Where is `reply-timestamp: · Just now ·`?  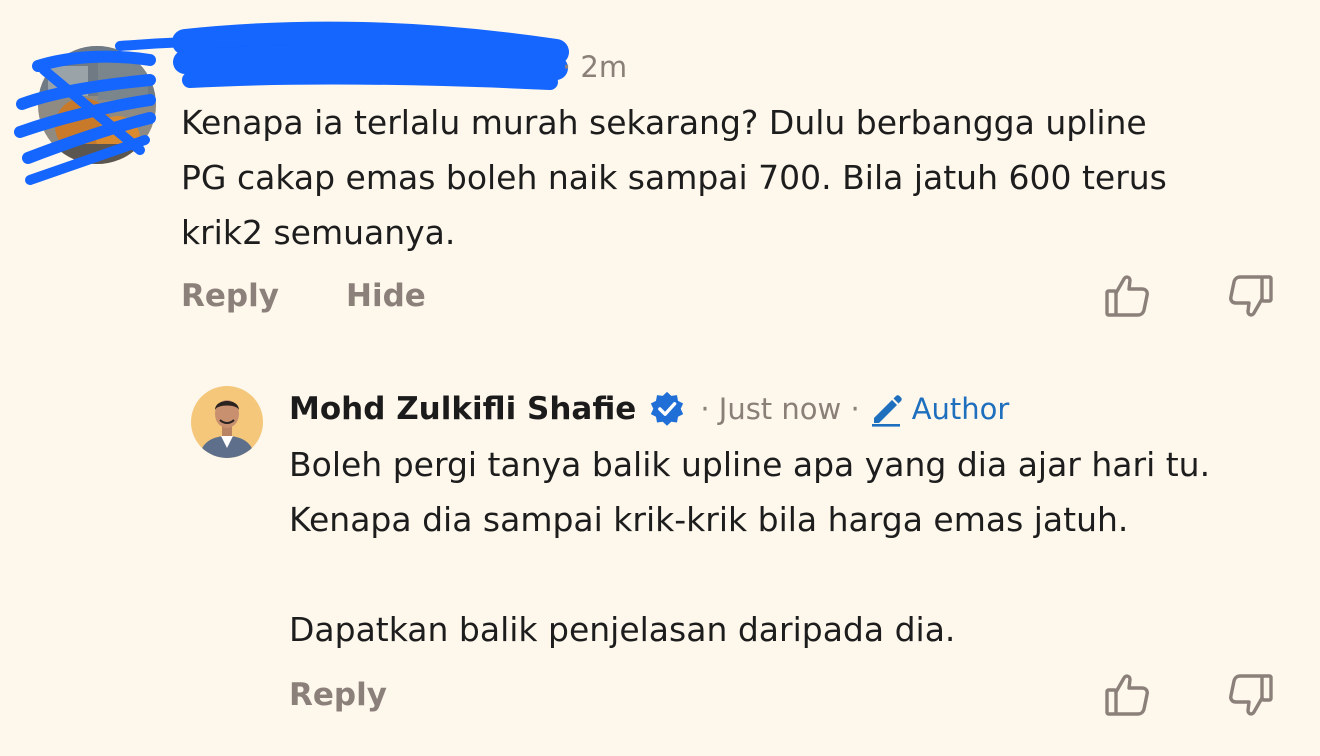 reply-timestamp: · Just now · is located at coordinates (780, 409).